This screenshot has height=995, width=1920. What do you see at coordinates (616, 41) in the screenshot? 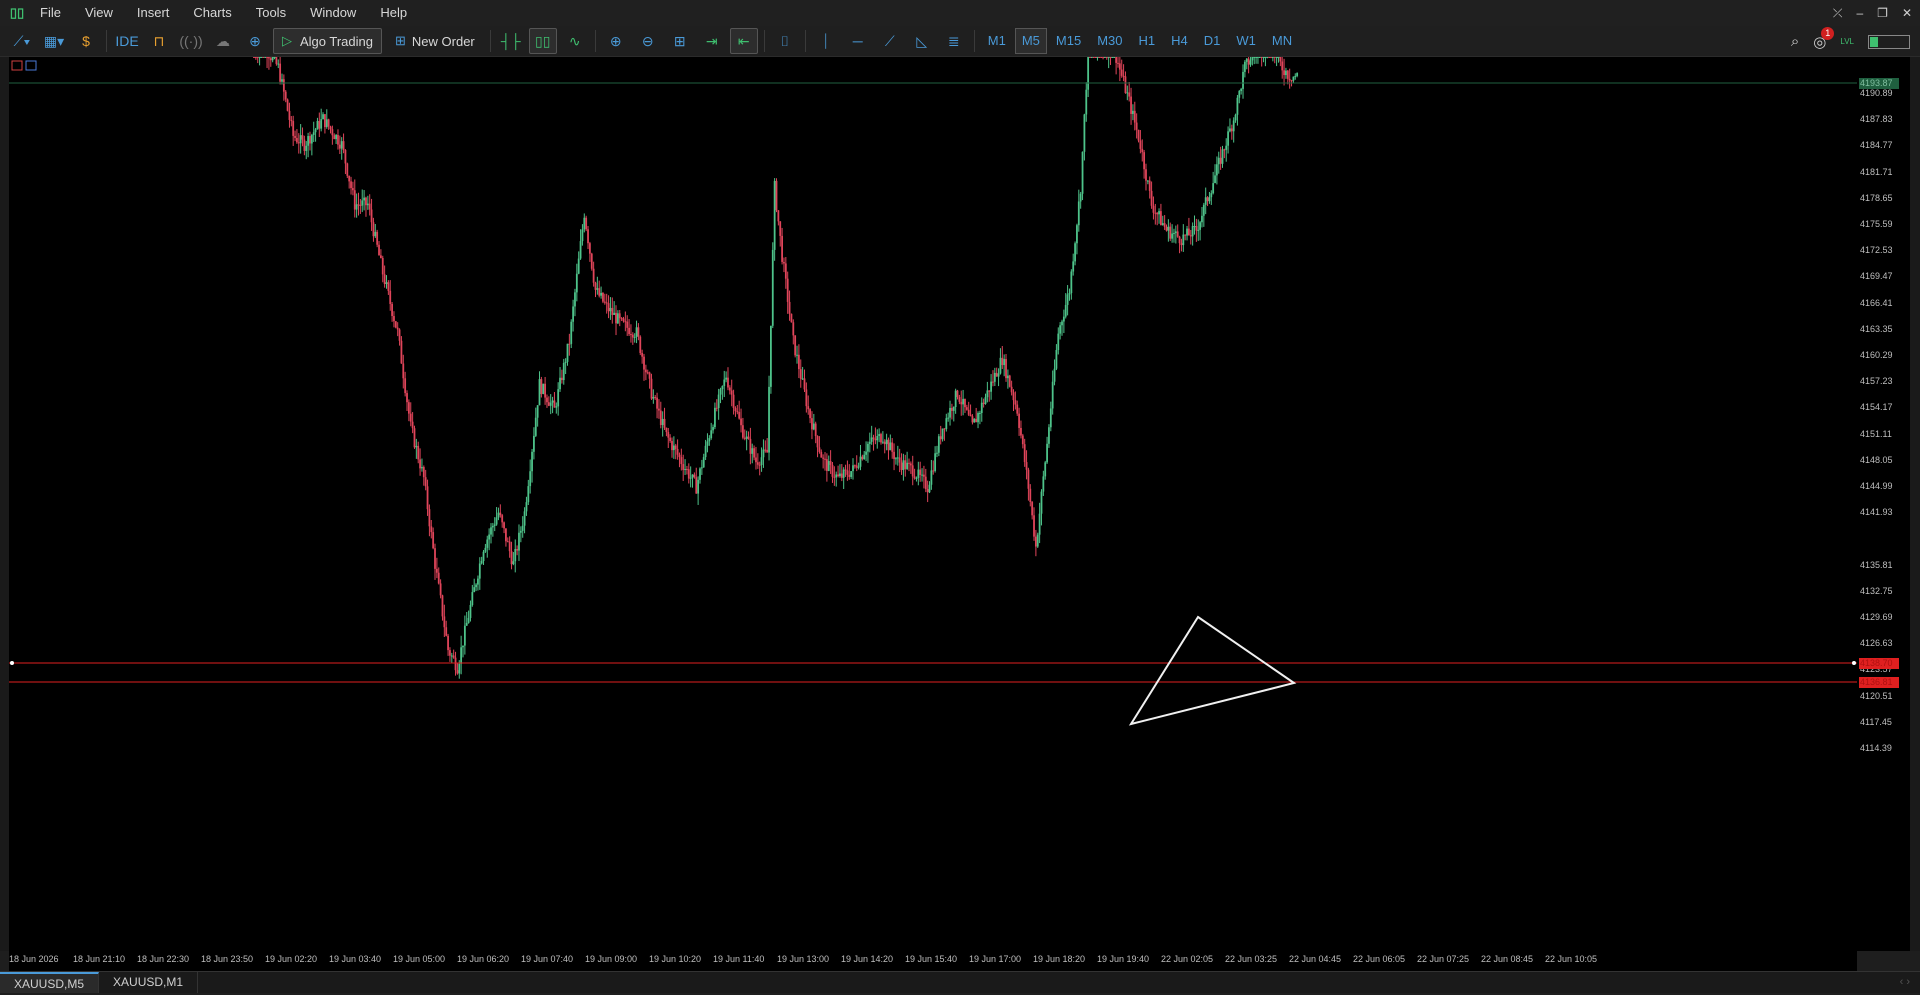
I see `zoom-in-icon: ⊕` at bounding box center [616, 41].